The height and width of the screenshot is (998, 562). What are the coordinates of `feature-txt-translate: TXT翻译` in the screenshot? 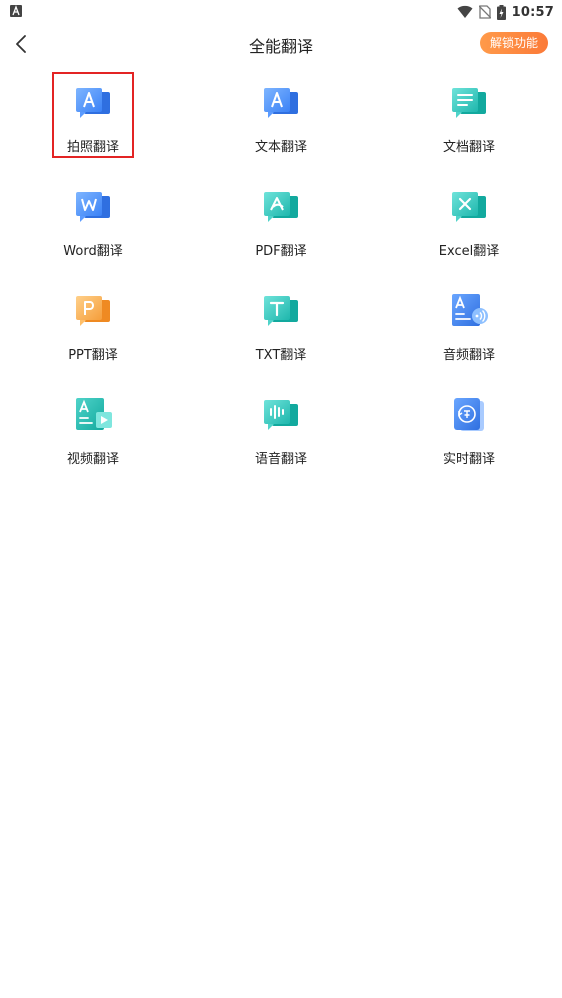 It's located at (281, 322).